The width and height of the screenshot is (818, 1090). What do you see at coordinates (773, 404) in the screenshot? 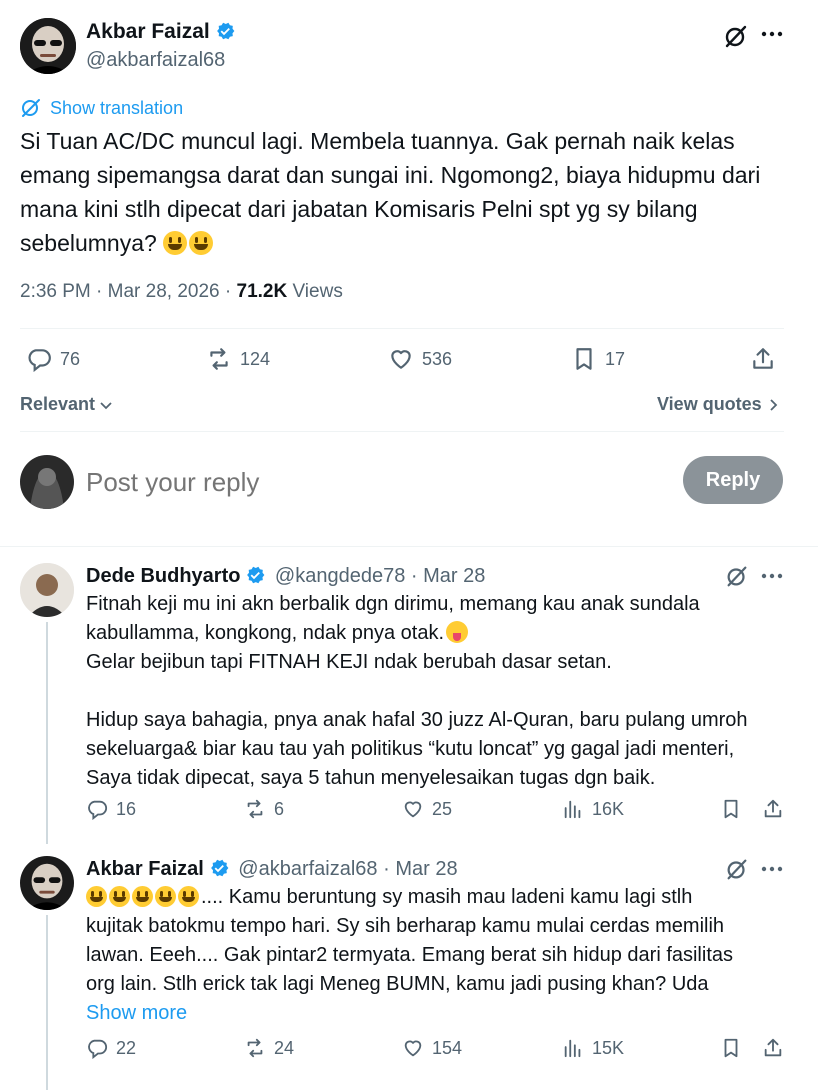
I see `chevron-right-icon` at bounding box center [773, 404].